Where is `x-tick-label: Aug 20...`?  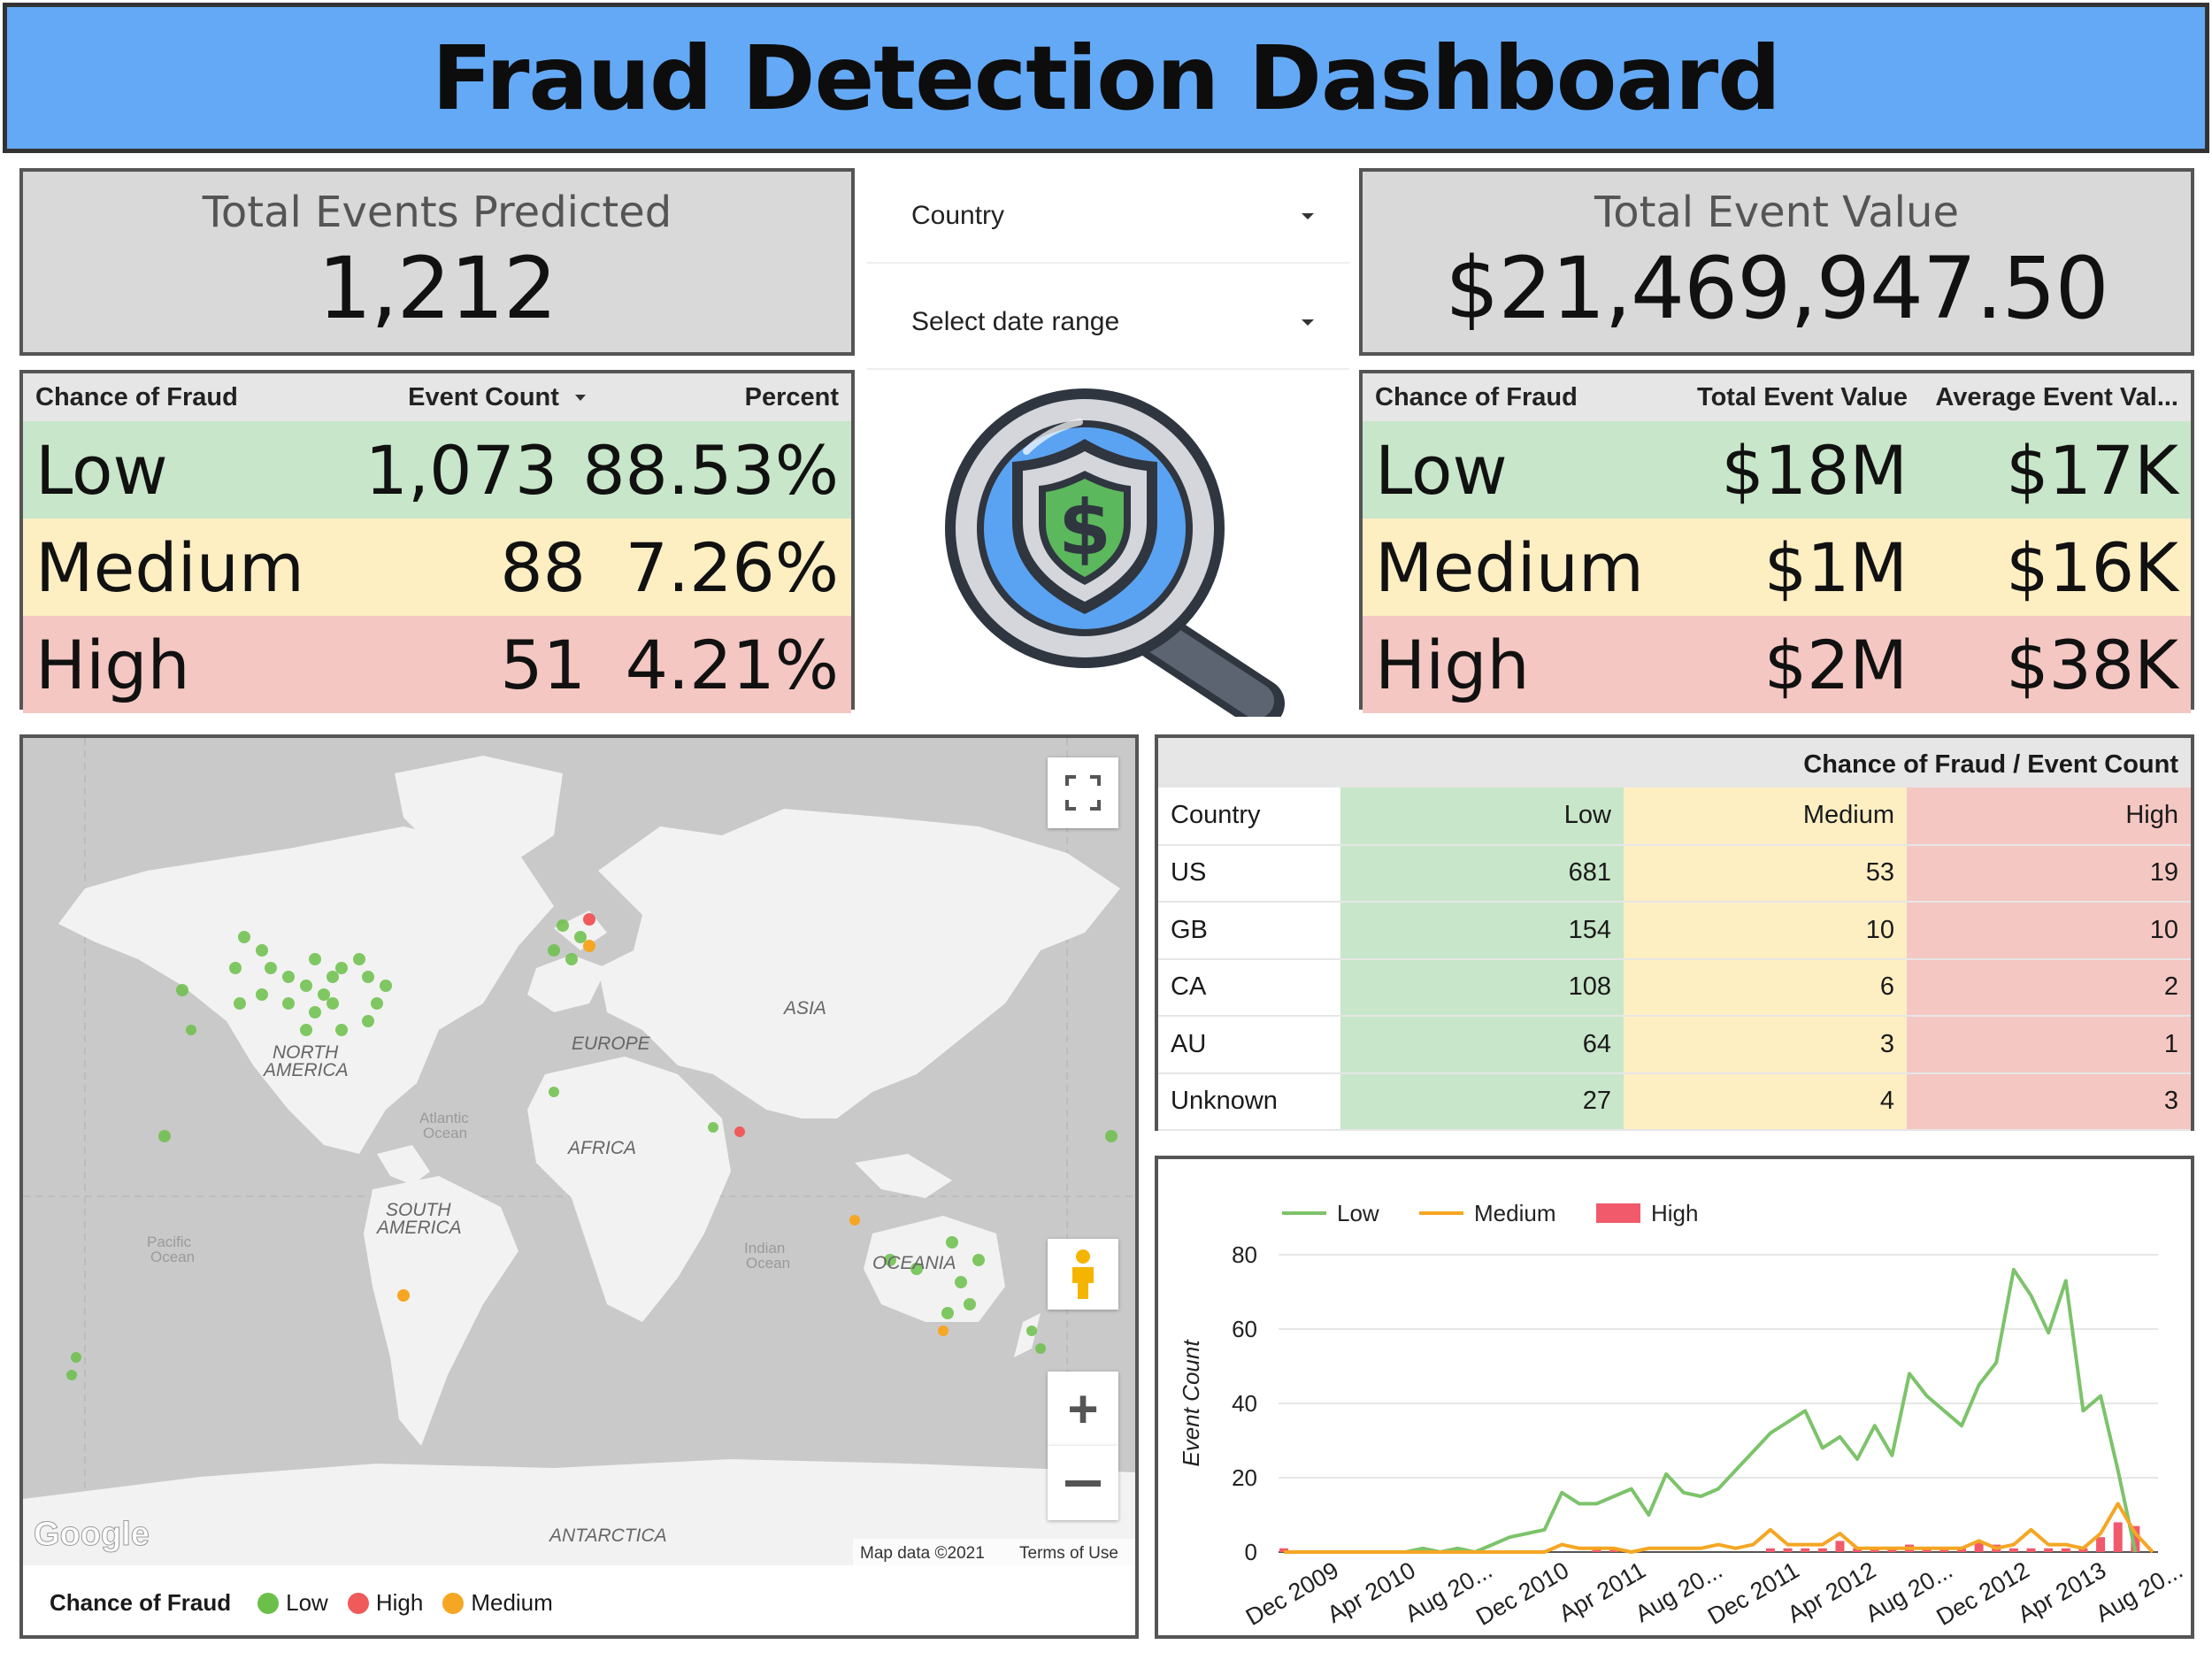 x-tick-label: Aug 20... is located at coordinates (2139, 1591).